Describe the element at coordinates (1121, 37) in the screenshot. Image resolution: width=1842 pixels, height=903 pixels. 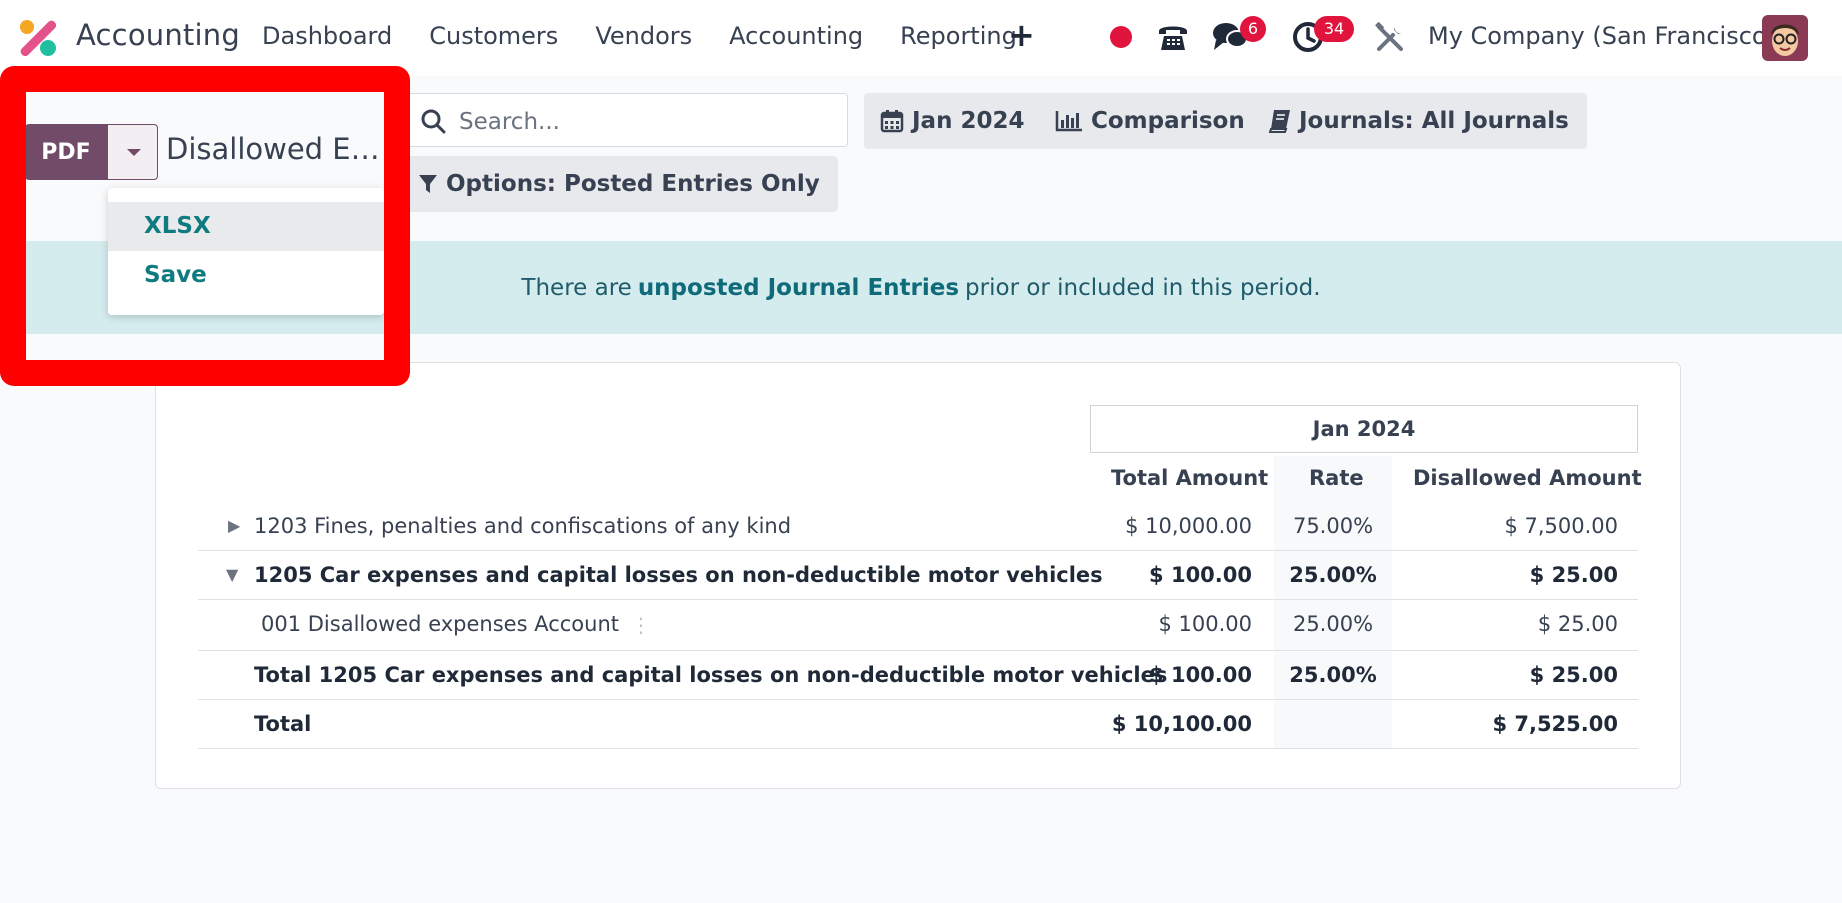
I see `recording-status-icon` at that location.